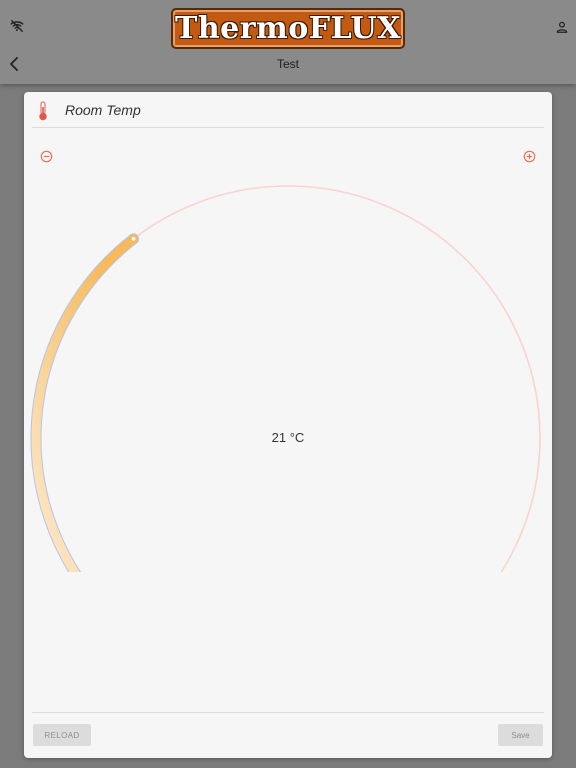  Describe the element at coordinates (529, 156) in the screenshot. I see `plus-circle-icon` at that location.